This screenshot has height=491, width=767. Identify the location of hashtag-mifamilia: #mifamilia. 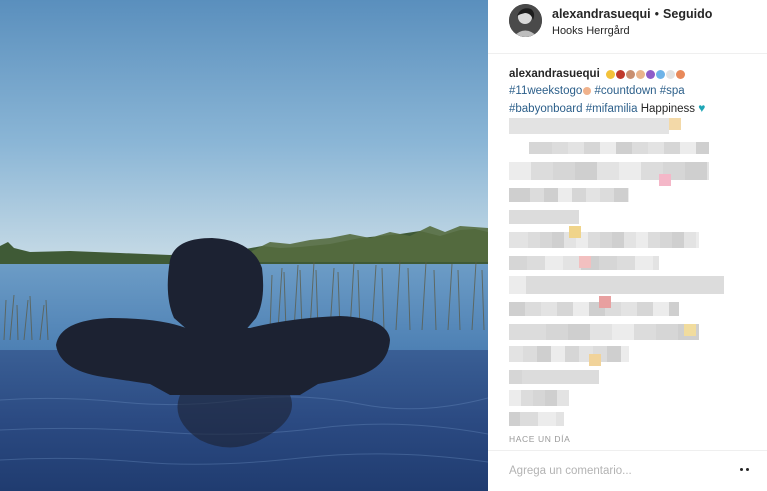
(612, 109).